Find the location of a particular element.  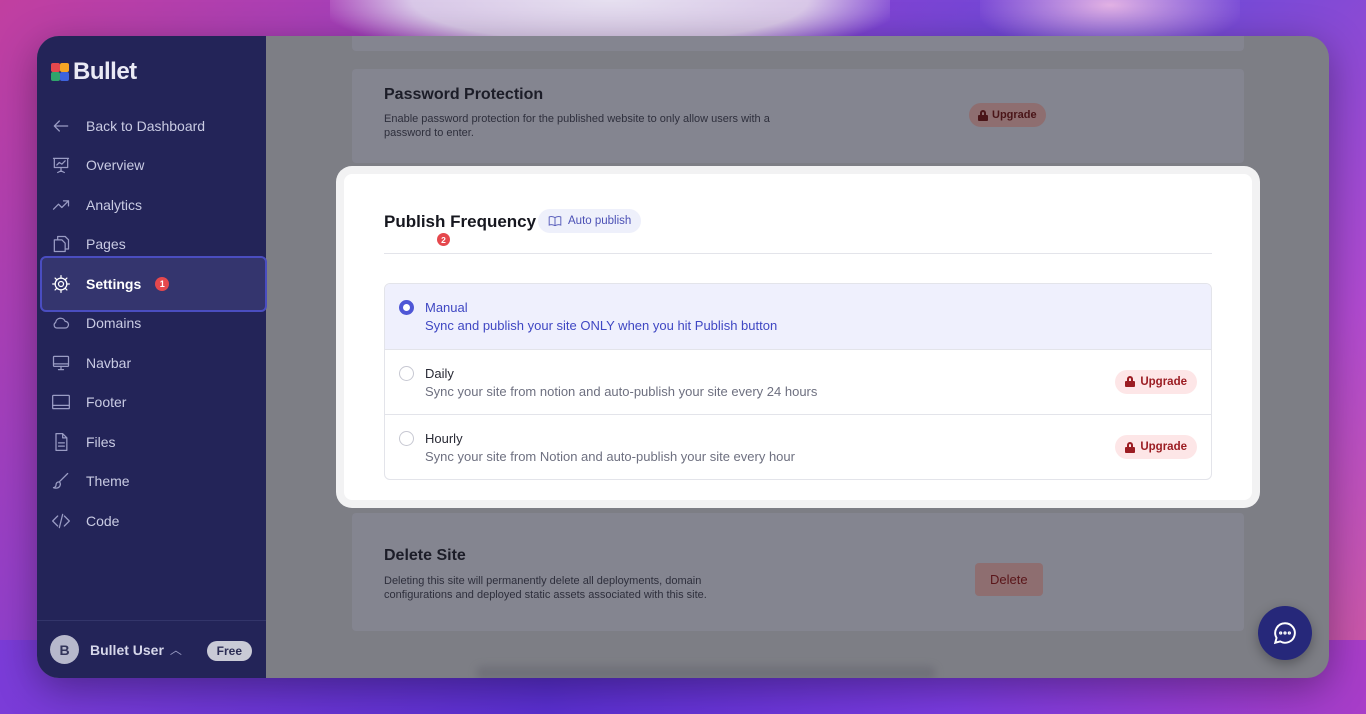

sidebar-item-code: Code is located at coordinates (151, 521).